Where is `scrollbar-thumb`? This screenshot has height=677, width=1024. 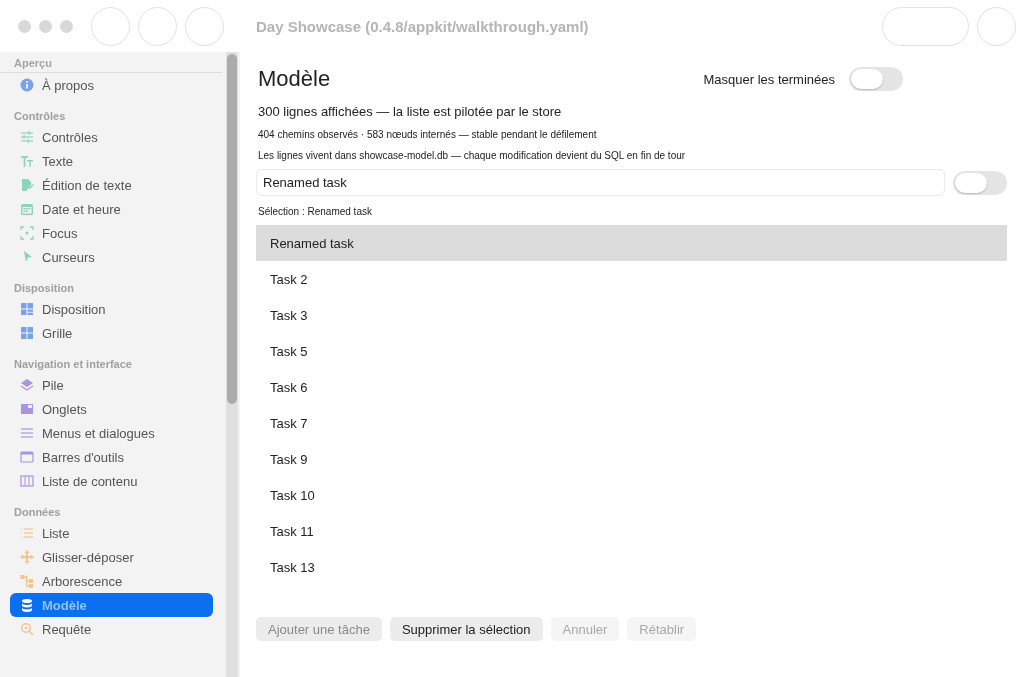
scrollbar-thumb is located at coordinates (232, 229).